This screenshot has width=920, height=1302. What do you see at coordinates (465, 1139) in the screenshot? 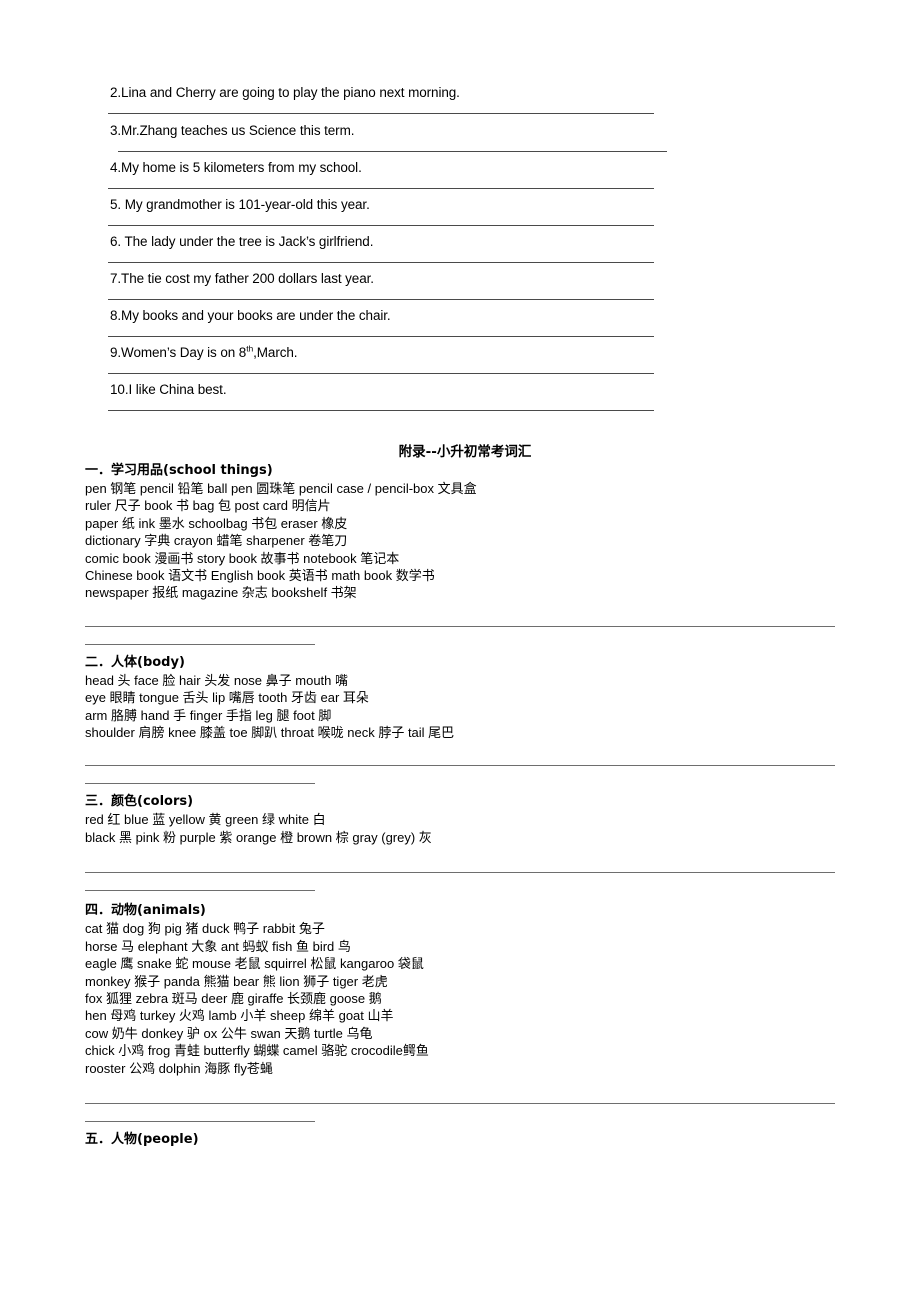
I see `vocab-section-people: 五．人物(people)` at bounding box center [465, 1139].